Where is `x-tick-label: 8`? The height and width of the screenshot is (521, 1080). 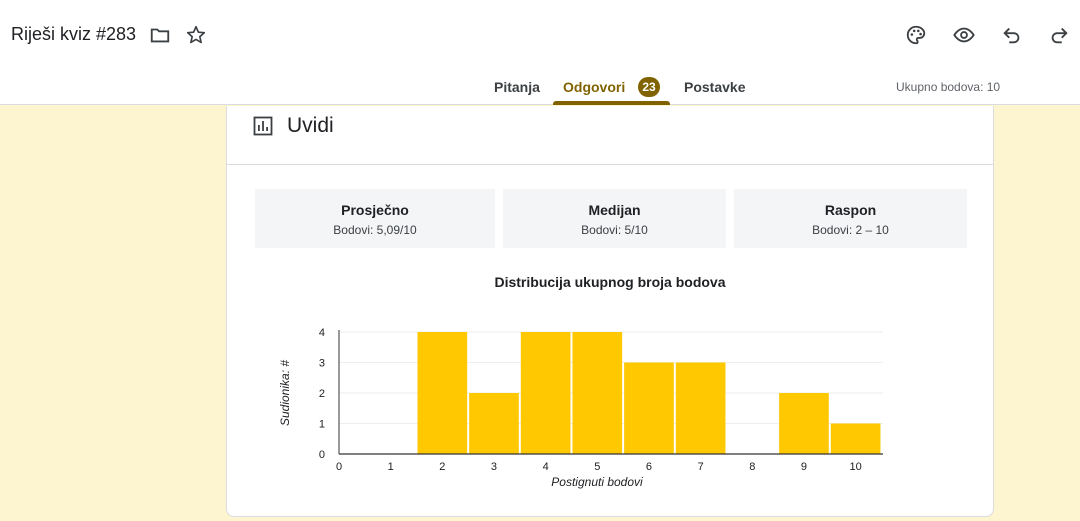 x-tick-label: 8 is located at coordinates (752, 467).